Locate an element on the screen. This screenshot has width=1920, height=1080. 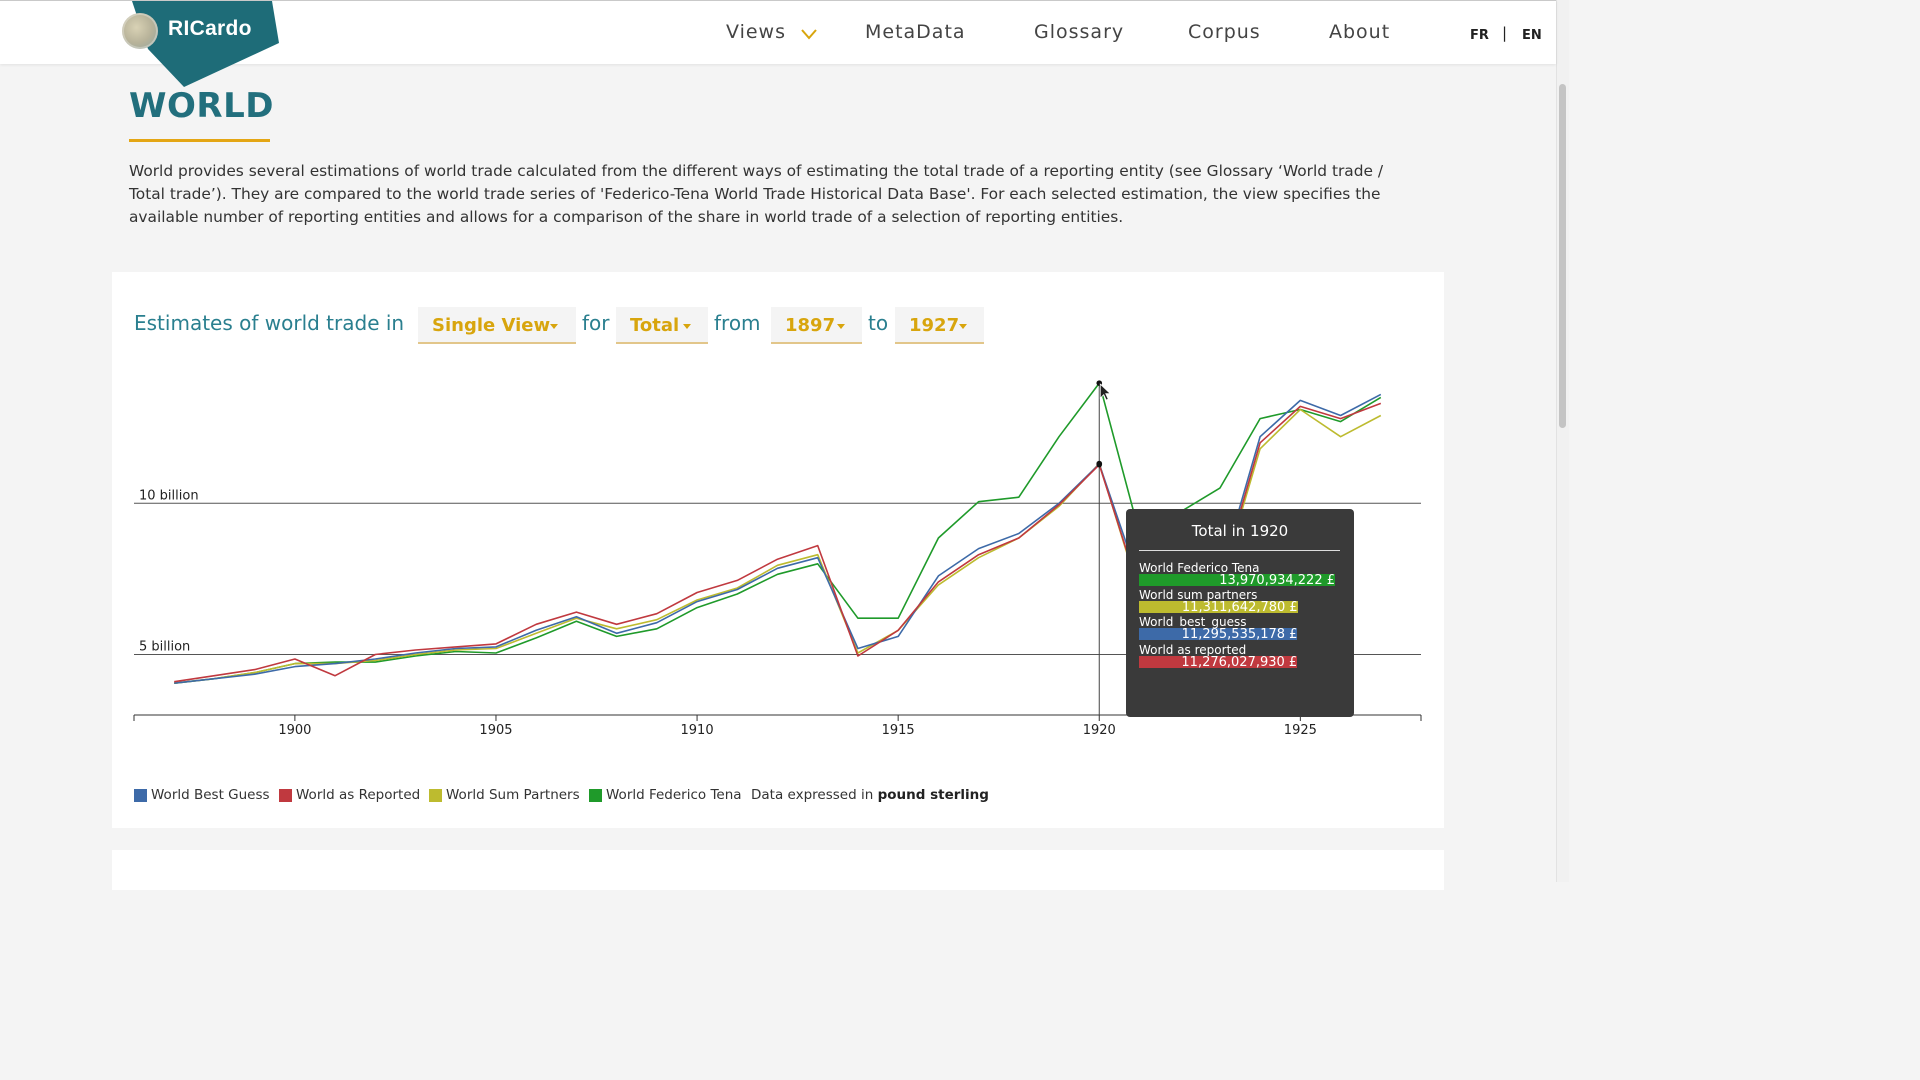
tooltip-row-value: 11,311,642,780 £ is located at coordinates (1239, 607).